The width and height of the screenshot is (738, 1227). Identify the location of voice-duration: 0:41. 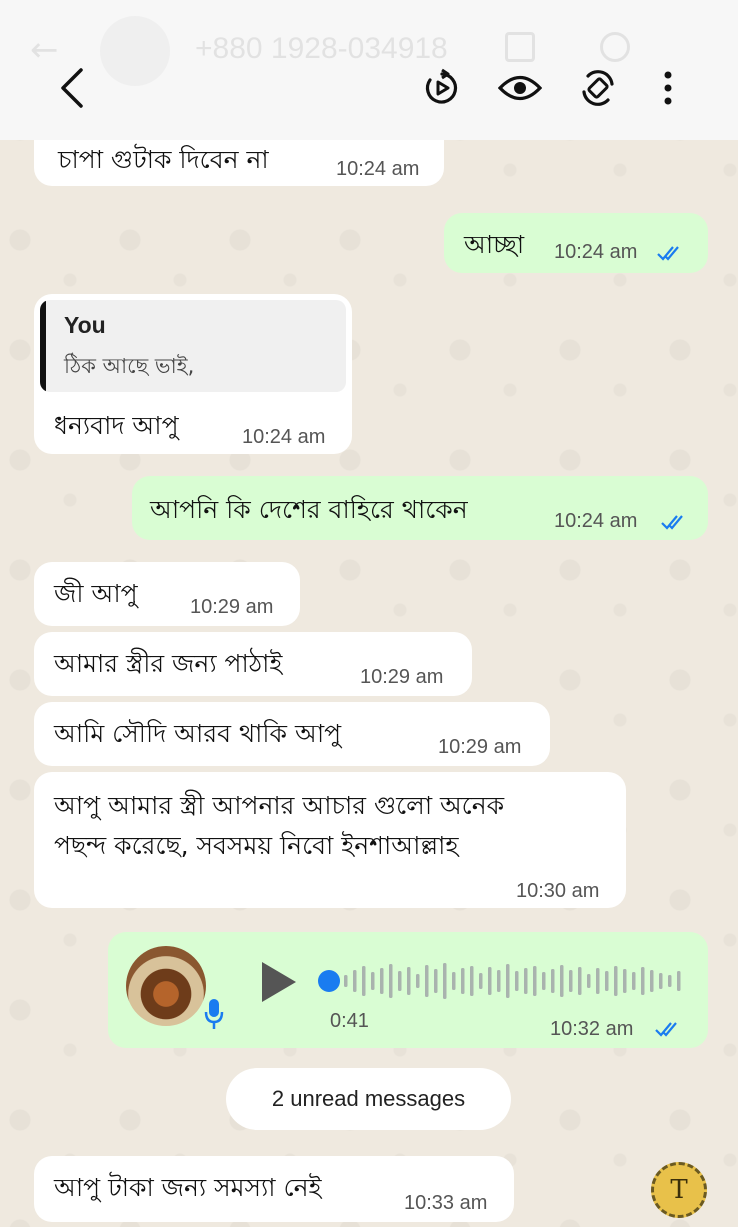
(349, 1021).